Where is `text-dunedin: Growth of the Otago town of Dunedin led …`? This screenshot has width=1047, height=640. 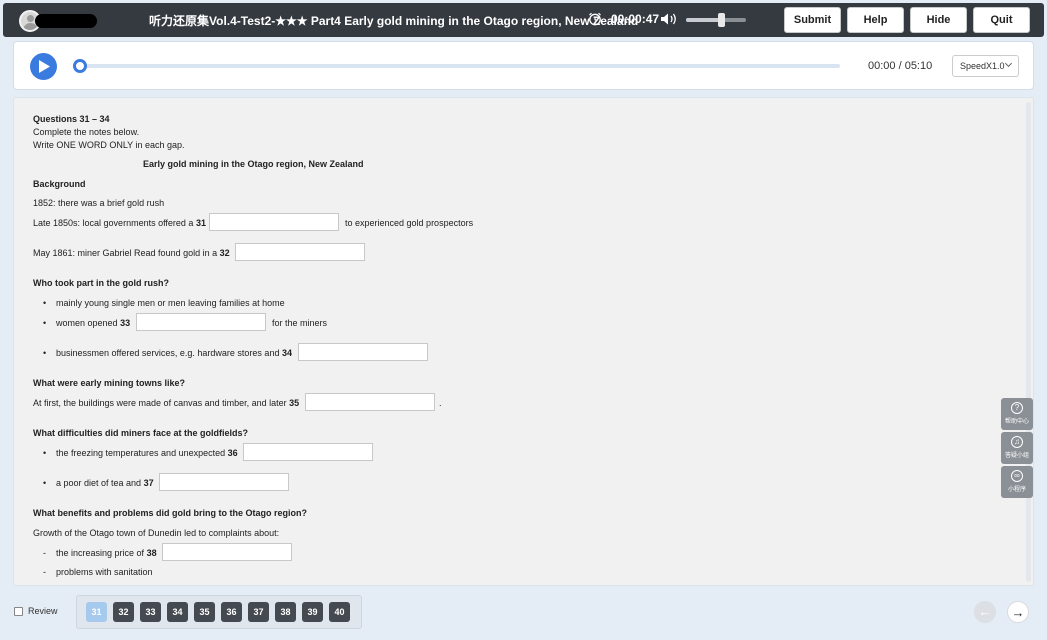
text-dunedin: Growth of the Otago town of Dunedin led … is located at coordinates (156, 533).